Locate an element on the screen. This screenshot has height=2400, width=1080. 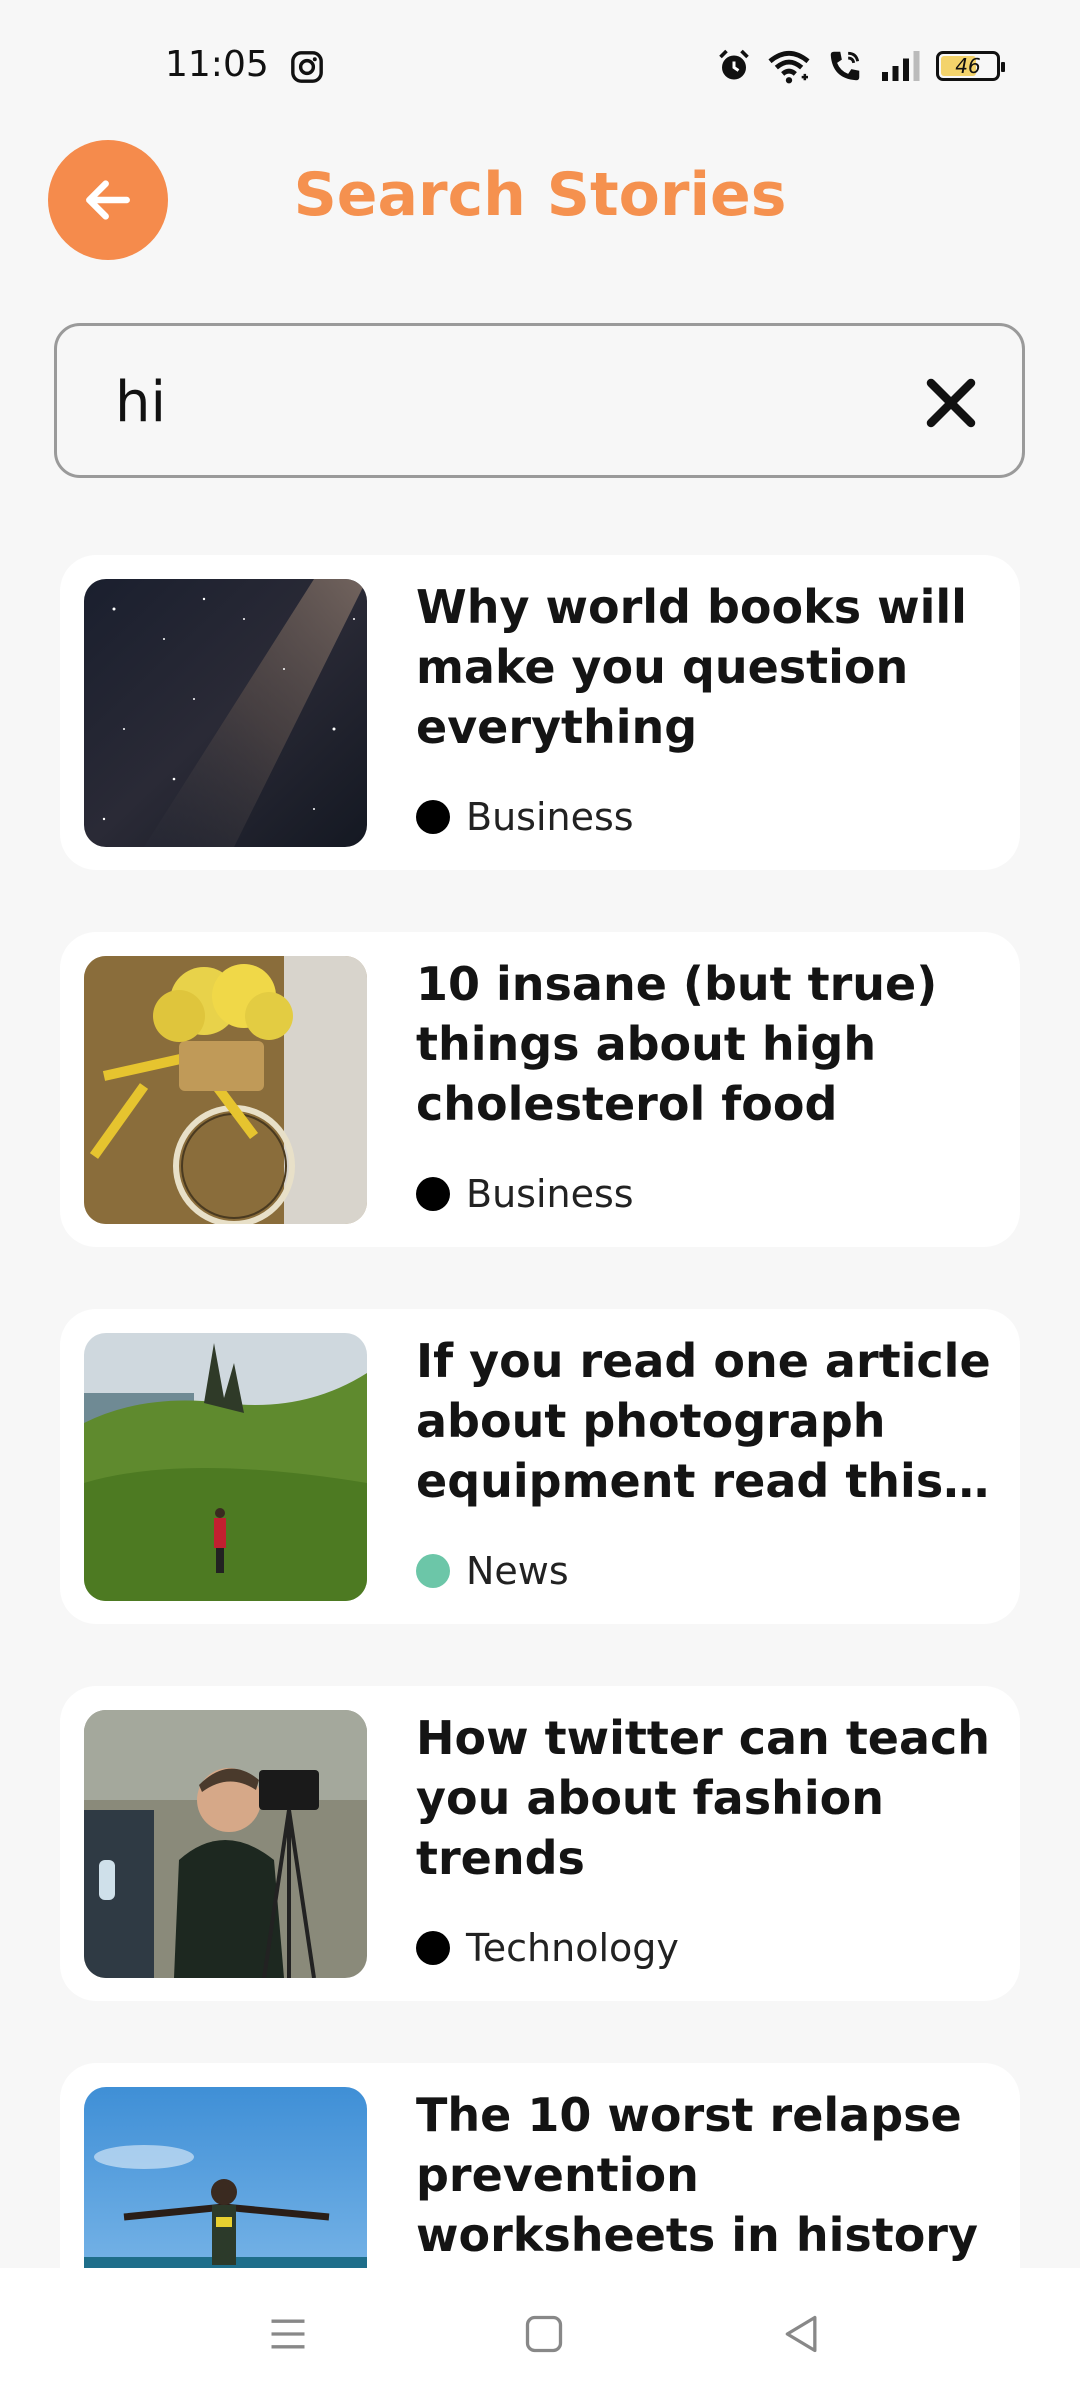
page-title: Search Stories is located at coordinates (540, 195).